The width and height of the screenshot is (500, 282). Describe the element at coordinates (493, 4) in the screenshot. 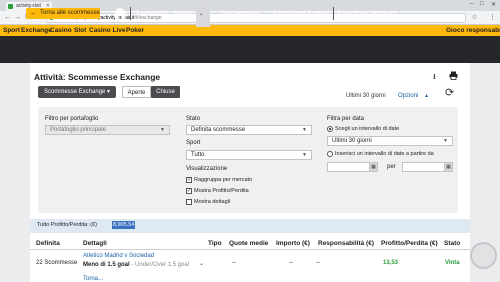

I see `close-window-icon: ✕` at that location.